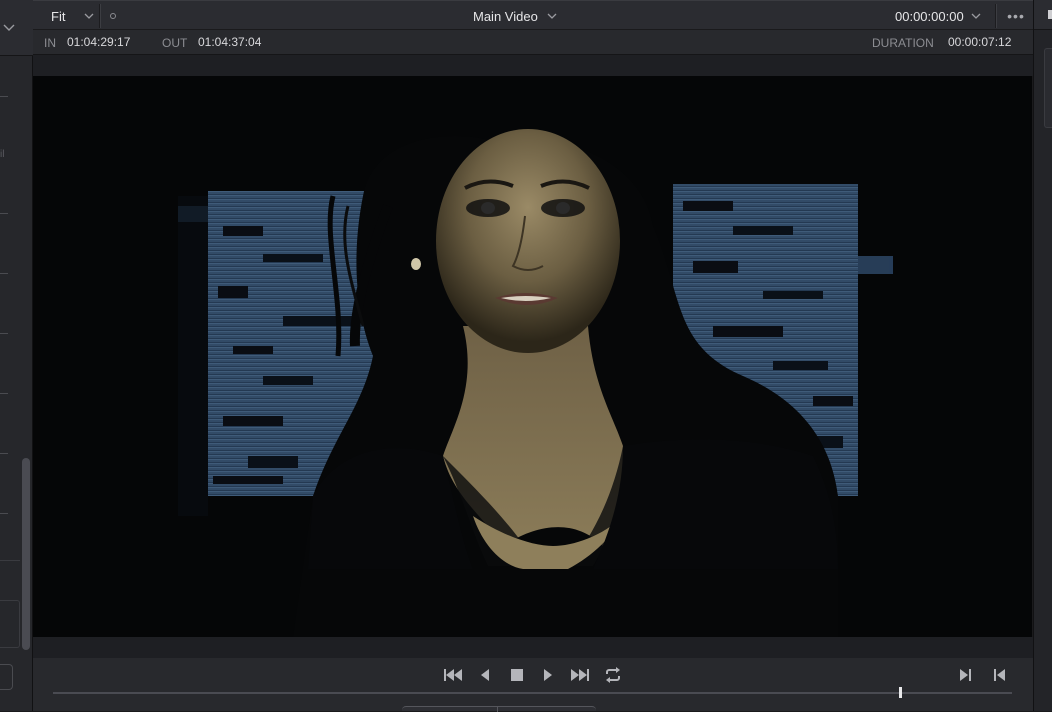 The width and height of the screenshot is (1052, 712). I want to click on current-timecode: 00:00:00:00, so click(929, 16).